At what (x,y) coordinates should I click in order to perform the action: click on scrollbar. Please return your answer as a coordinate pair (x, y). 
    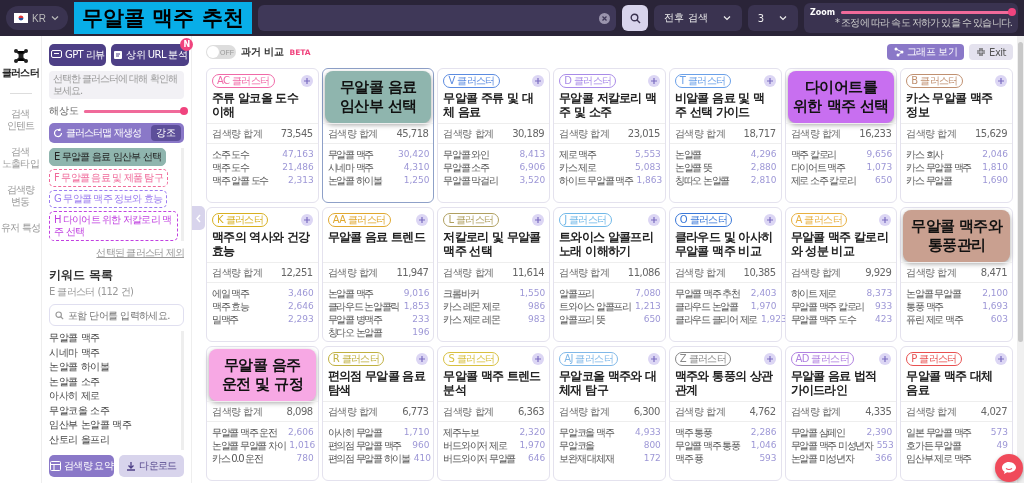
    Looking at the image, I should click on (1020, 259).